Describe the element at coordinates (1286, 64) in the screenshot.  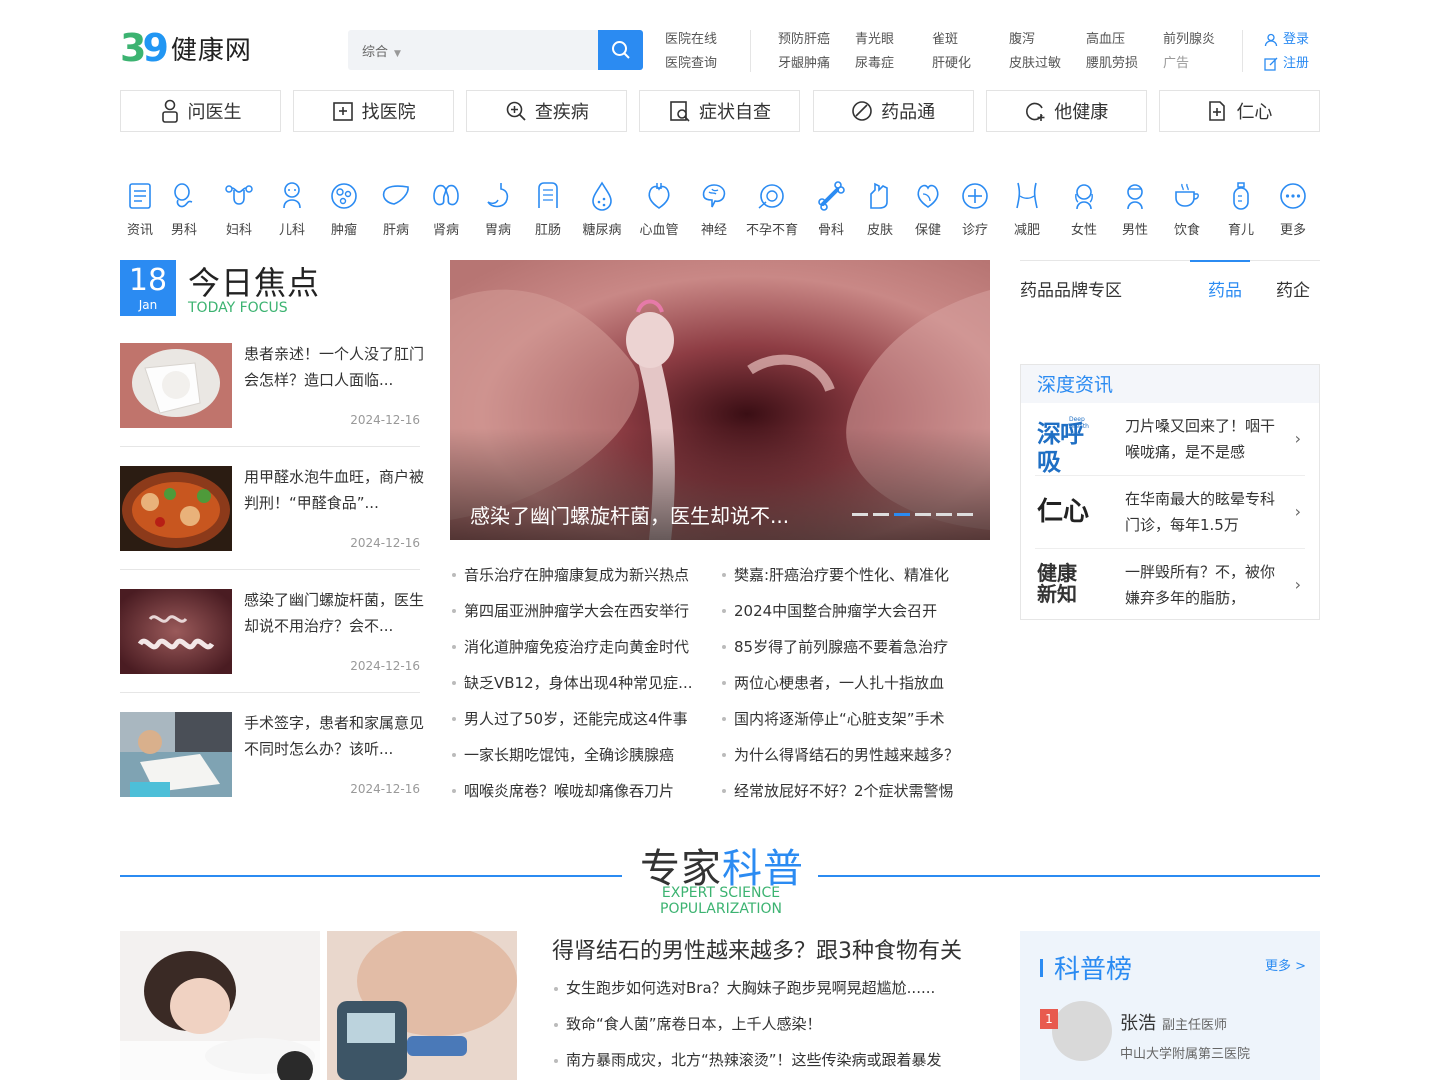
I see `register-link: 注册` at that location.